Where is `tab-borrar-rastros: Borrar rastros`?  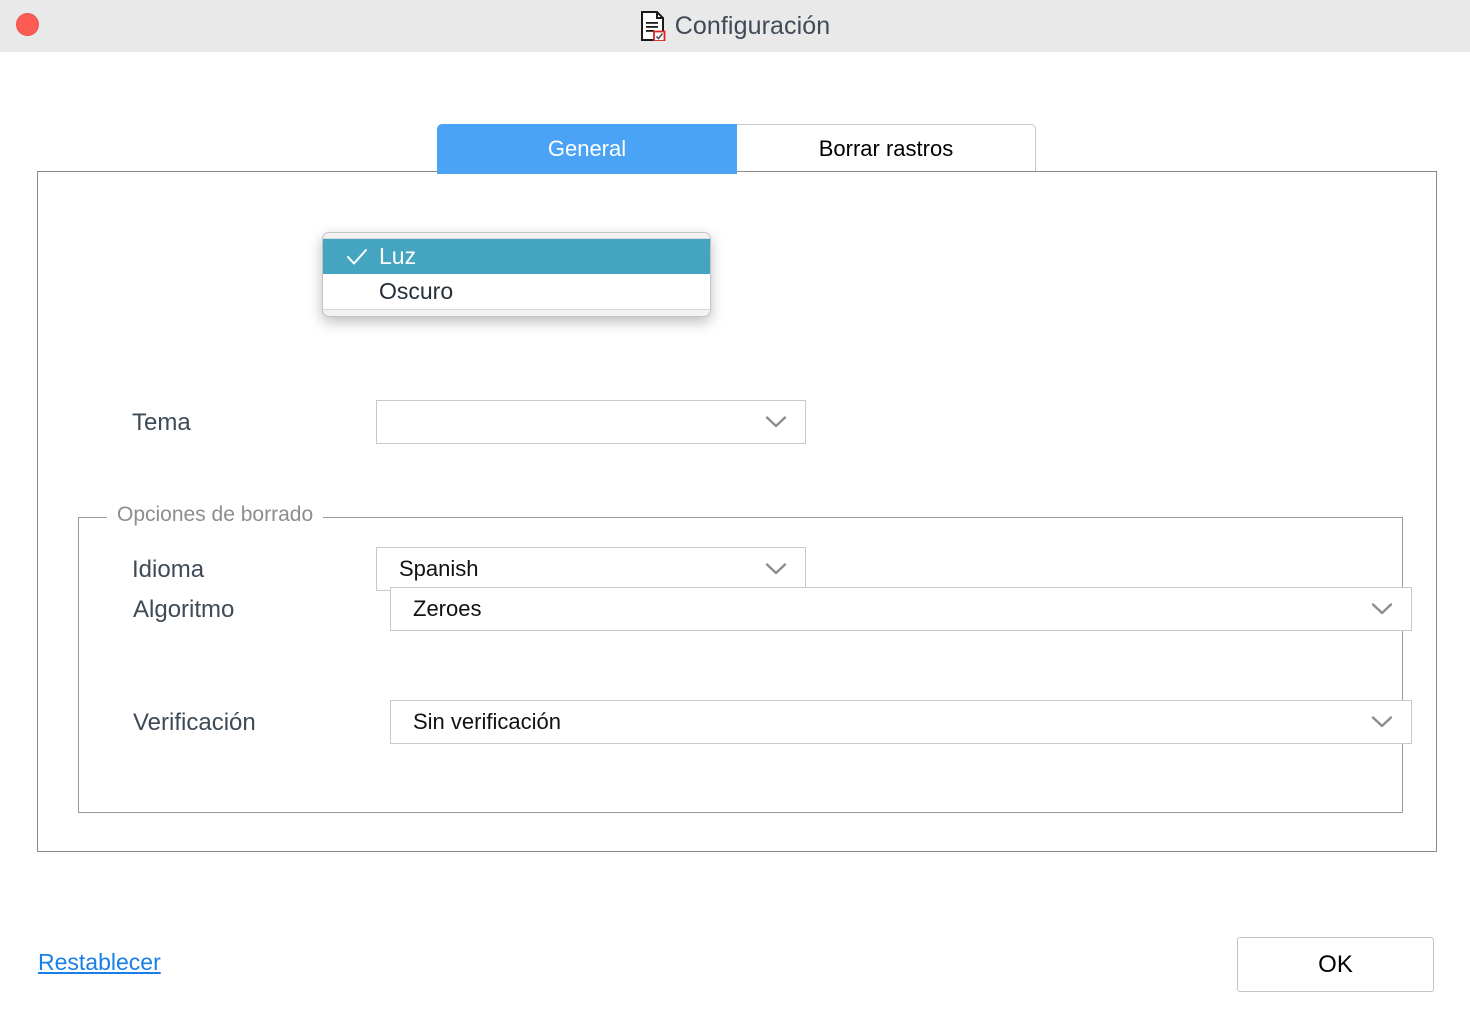
tab-borrar-rastros: Borrar rastros is located at coordinates (886, 149).